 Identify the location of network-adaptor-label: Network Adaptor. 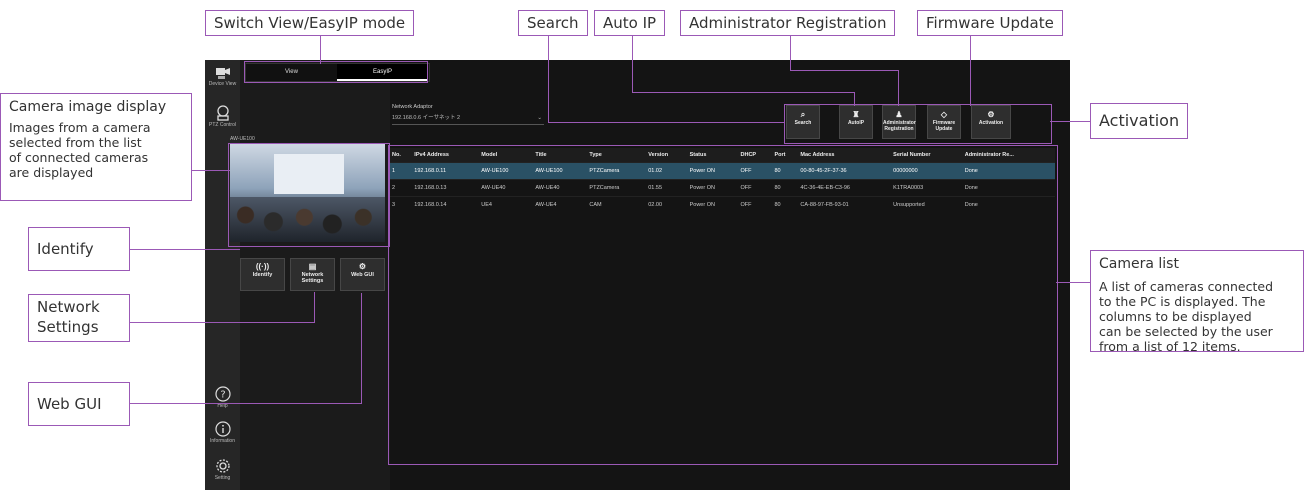
(412, 107).